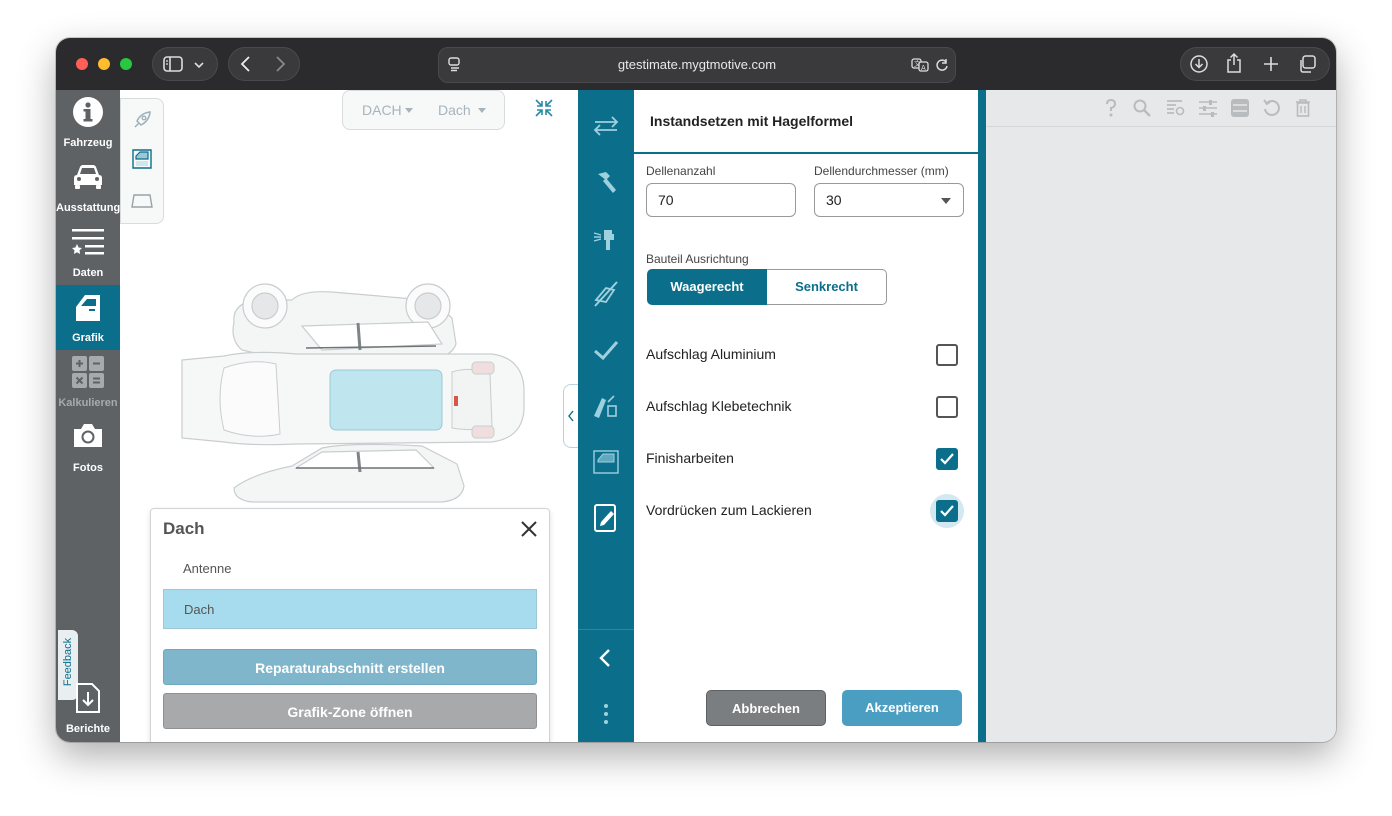 The image size is (1392, 816). What do you see at coordinates (88, 242) in the screenshot?
I see `list-star-icon` at bounding box center [88, 242].